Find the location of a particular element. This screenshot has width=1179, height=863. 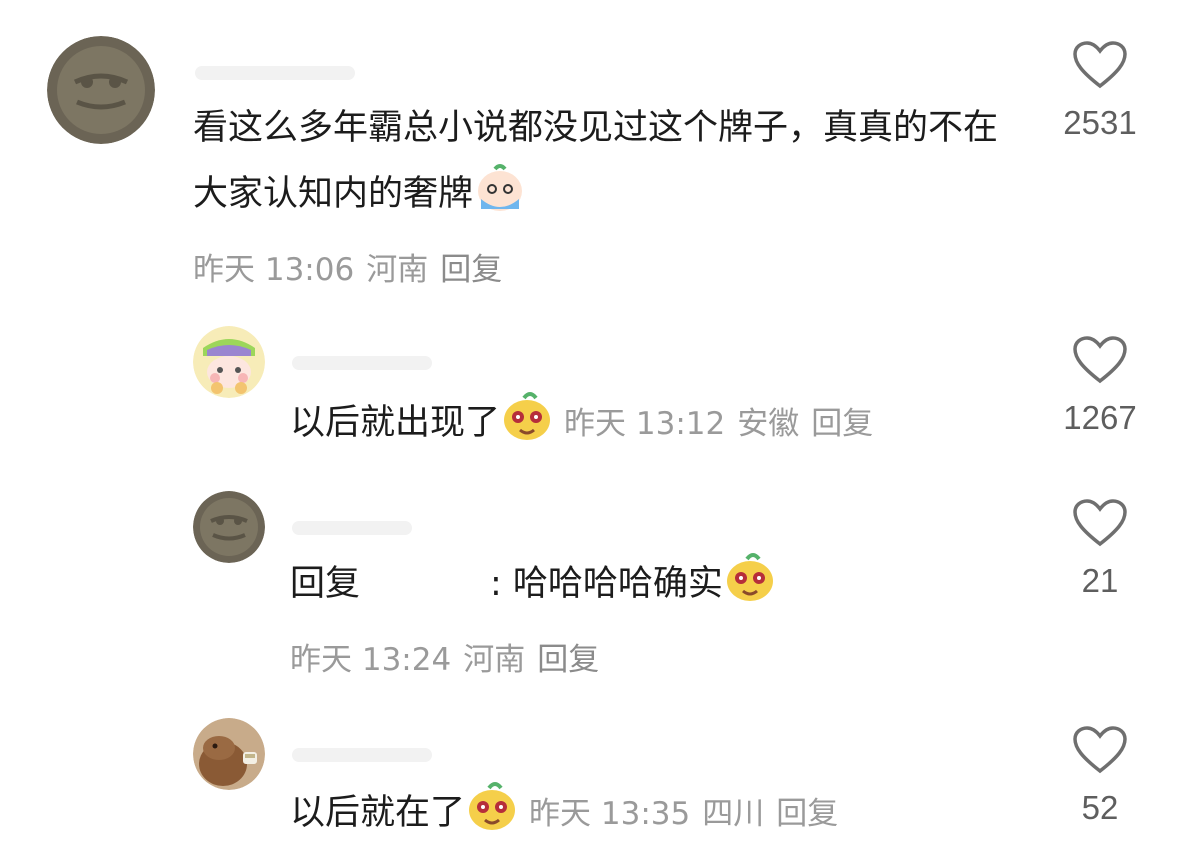

comment-1-meta: 昨天 13:06 河南 回复 is located at coordinates (353, 266).